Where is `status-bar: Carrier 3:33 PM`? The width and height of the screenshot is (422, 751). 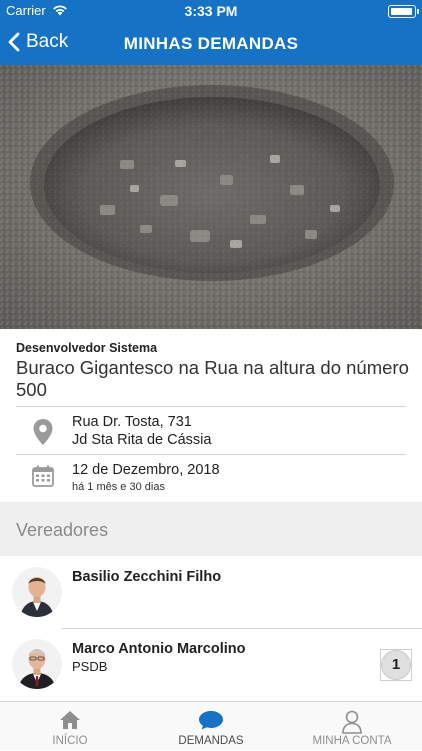
status-bar: Carrier 3:33 PM is located at coordinates (211, 11).